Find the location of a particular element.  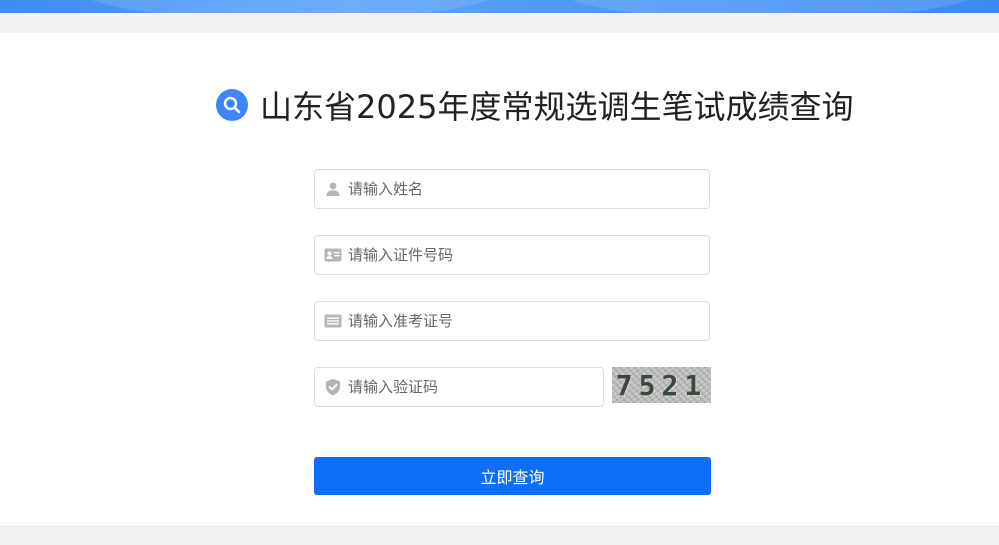

top-banner is located at coordinates (499, 6).